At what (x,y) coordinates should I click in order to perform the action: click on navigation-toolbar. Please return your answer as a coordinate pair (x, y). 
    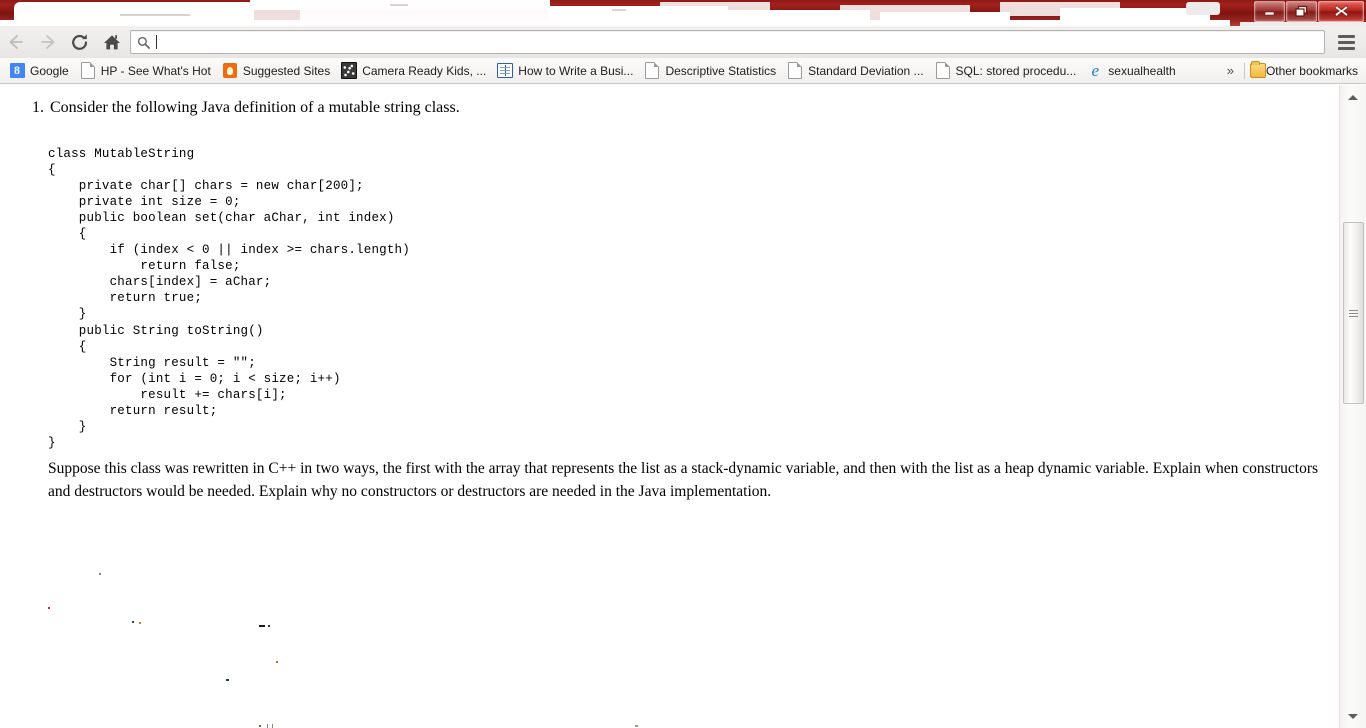
    Looking at the image, I should click on (683, 42).